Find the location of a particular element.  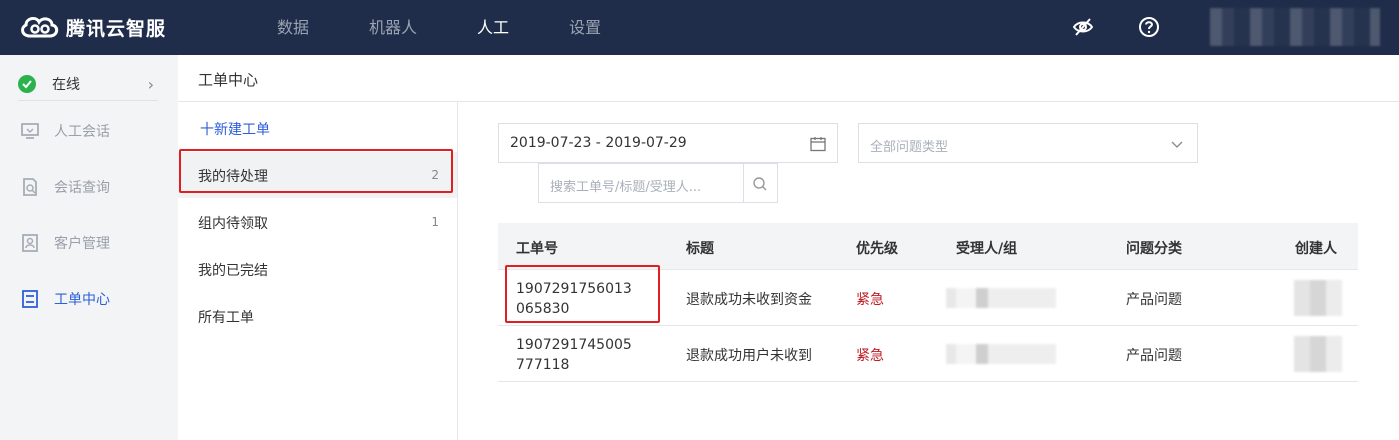

main-nav: 数据 机器人 人工 设置 is located at coordinates (469, 27).